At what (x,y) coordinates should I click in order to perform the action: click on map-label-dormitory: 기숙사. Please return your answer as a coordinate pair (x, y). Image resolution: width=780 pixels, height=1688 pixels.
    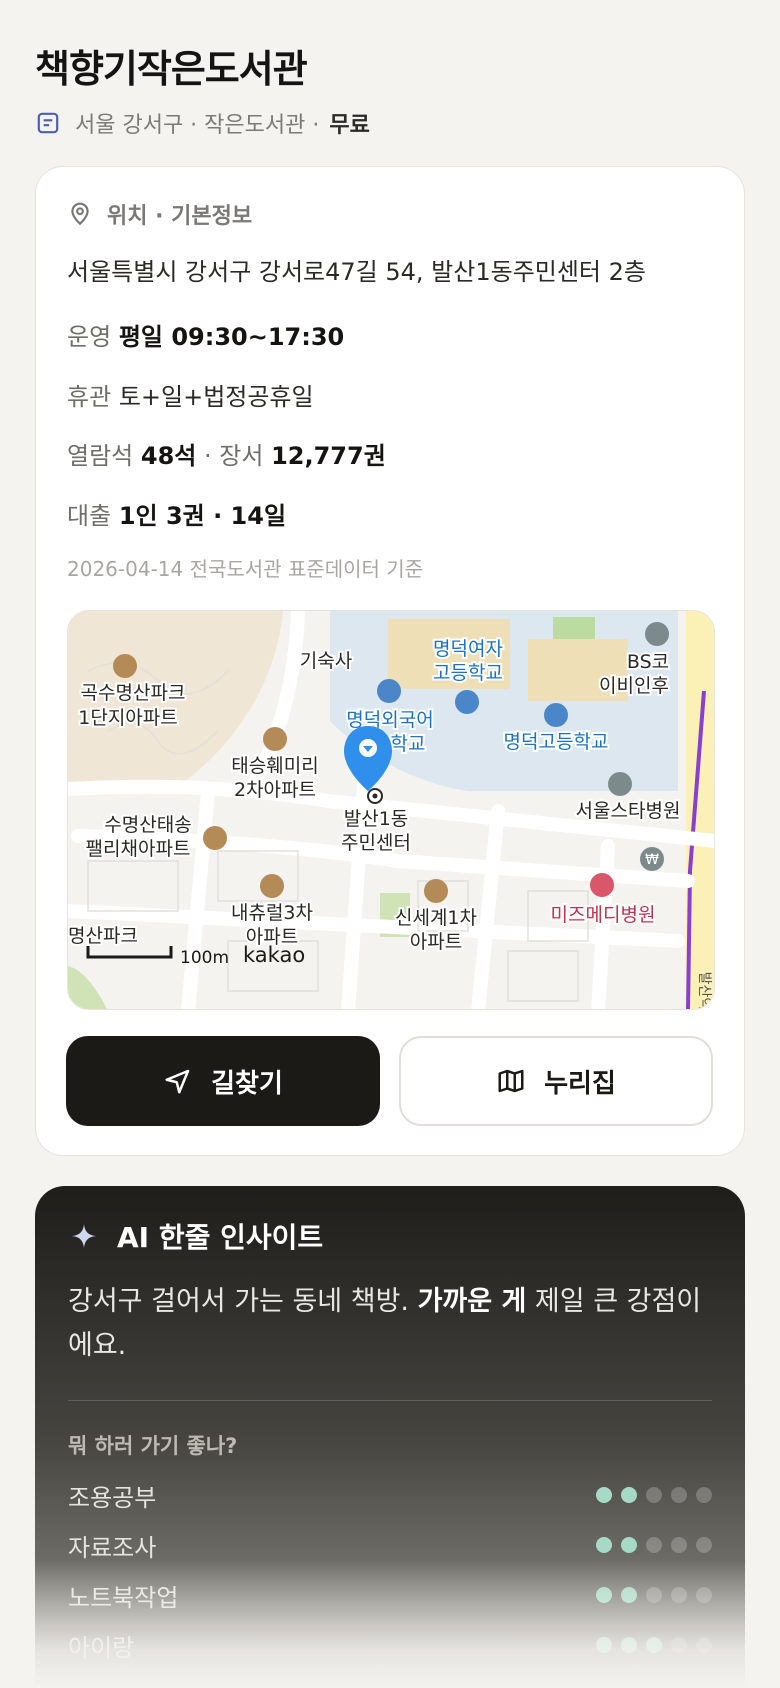
    Looking at the image, I should click on (326, 661).